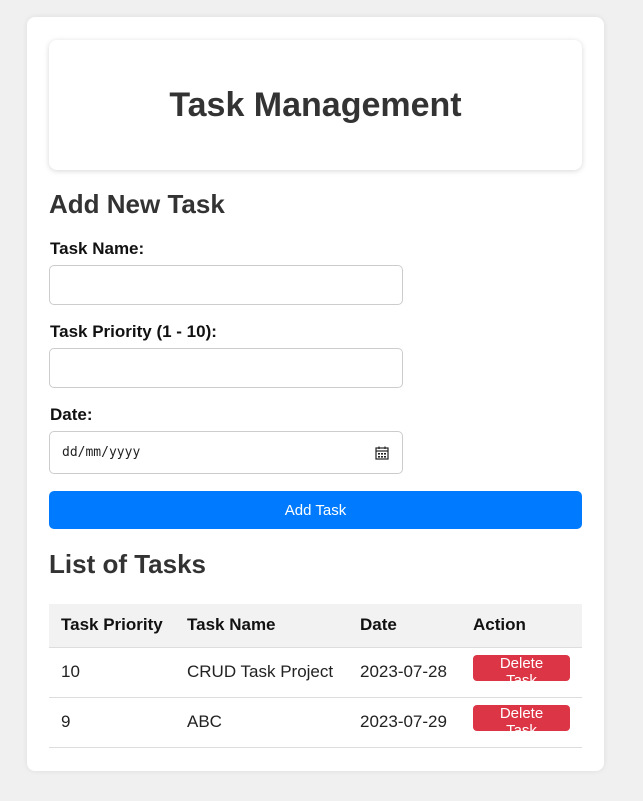 This screenshot has height=801, width=643. What do you see at coordinates (137, 204) in the screenshot?
I see `add-task-heading: Add New Task` at bounding box center [137, 204].